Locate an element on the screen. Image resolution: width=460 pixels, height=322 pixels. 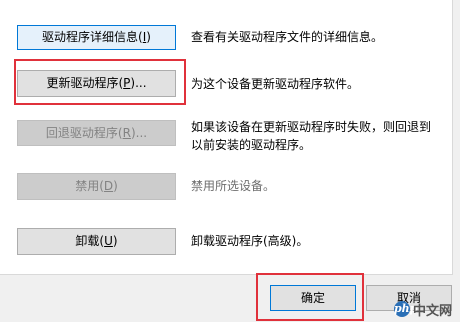
roll-back-driver-description-line2: 以前安装的驱动程序。 is located at coordinates (251, 145).